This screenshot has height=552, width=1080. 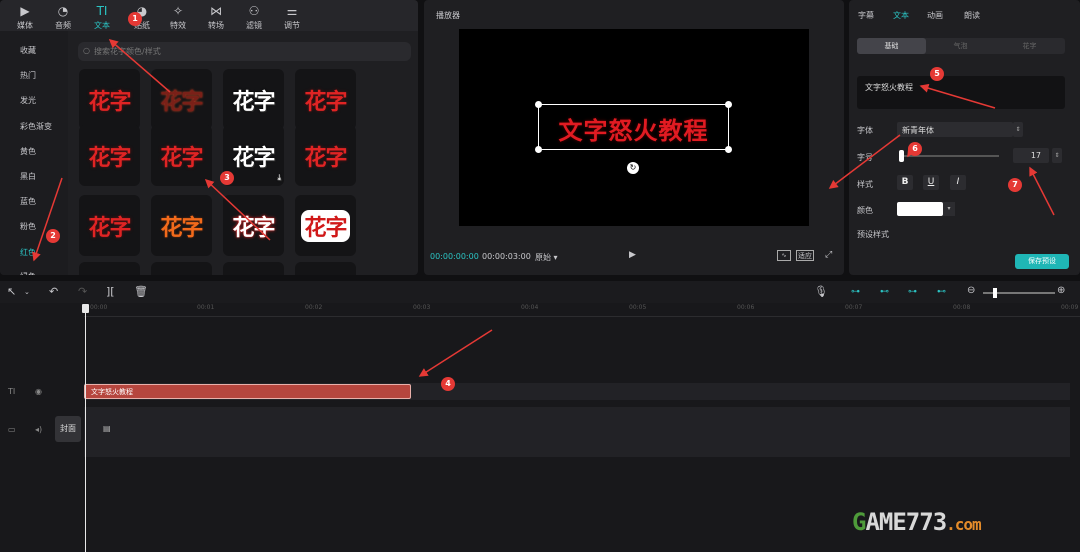 What do you see at coordinates (912, 292) in the screenshot?
I see `preview-axis-icon: ⊶` at bounding box center [912, 292].